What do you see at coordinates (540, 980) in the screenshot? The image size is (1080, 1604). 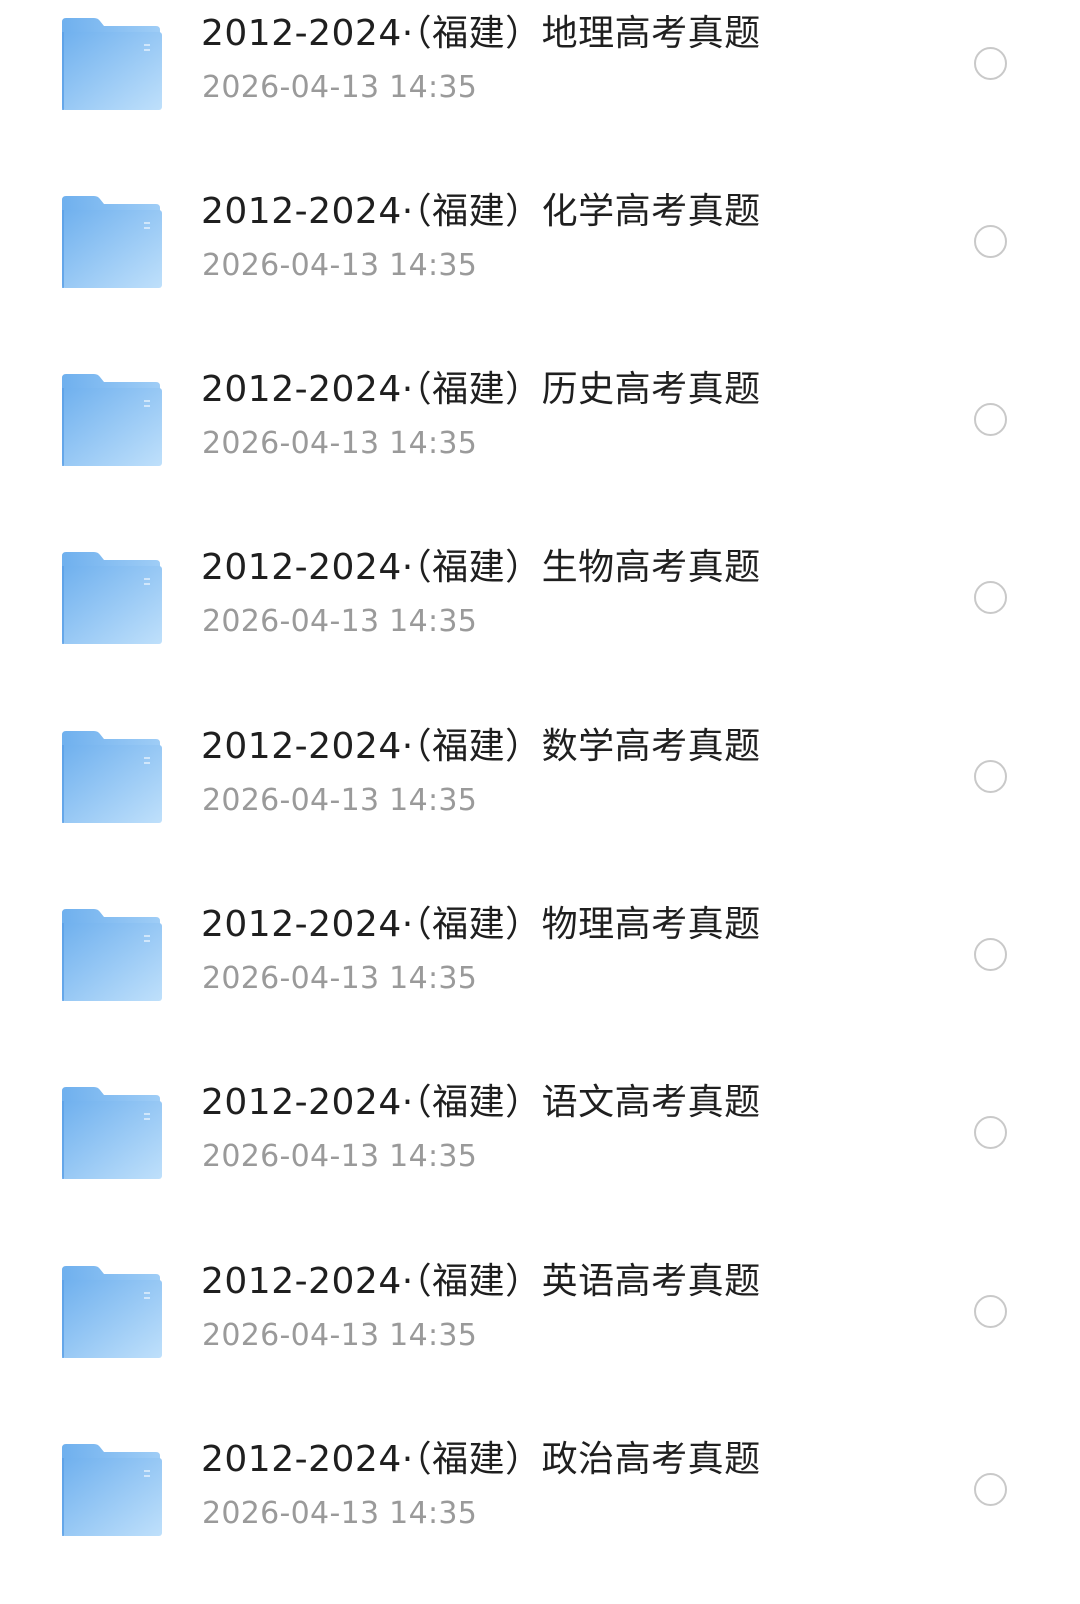 I see `file-row: 2012-2024·（福建）物理高考真题 2026-04-13 14:35` at bounding box center [540, 980].